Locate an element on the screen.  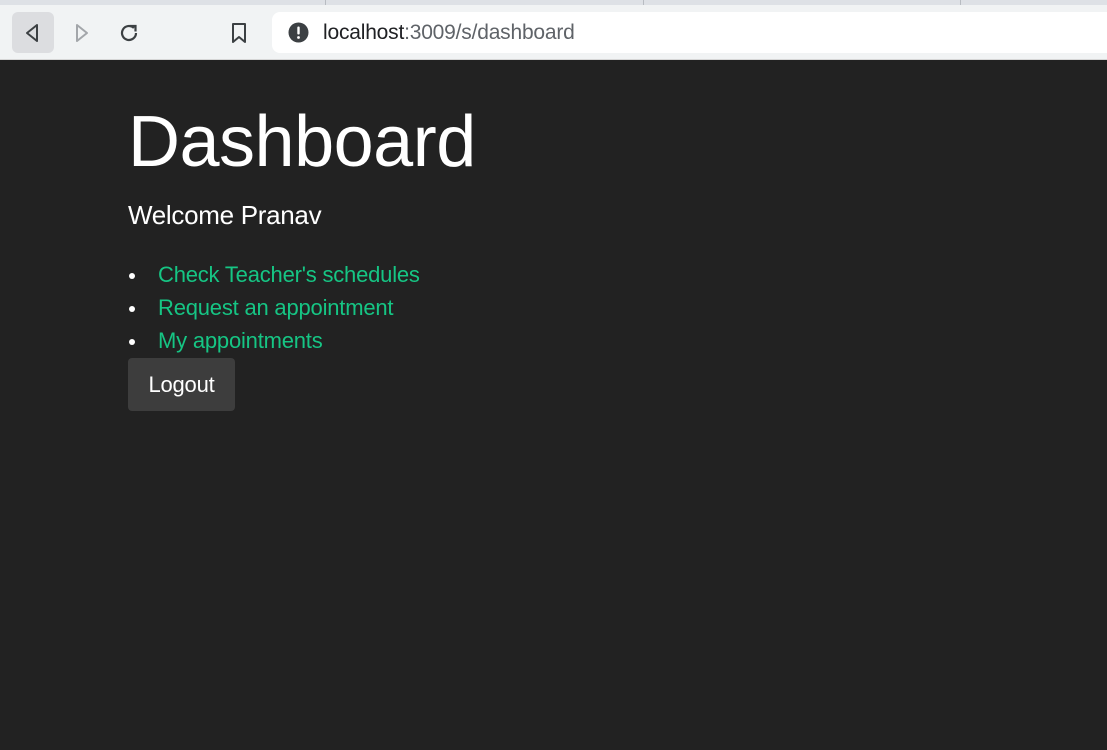
back-button is located at coordinates (33, 32).